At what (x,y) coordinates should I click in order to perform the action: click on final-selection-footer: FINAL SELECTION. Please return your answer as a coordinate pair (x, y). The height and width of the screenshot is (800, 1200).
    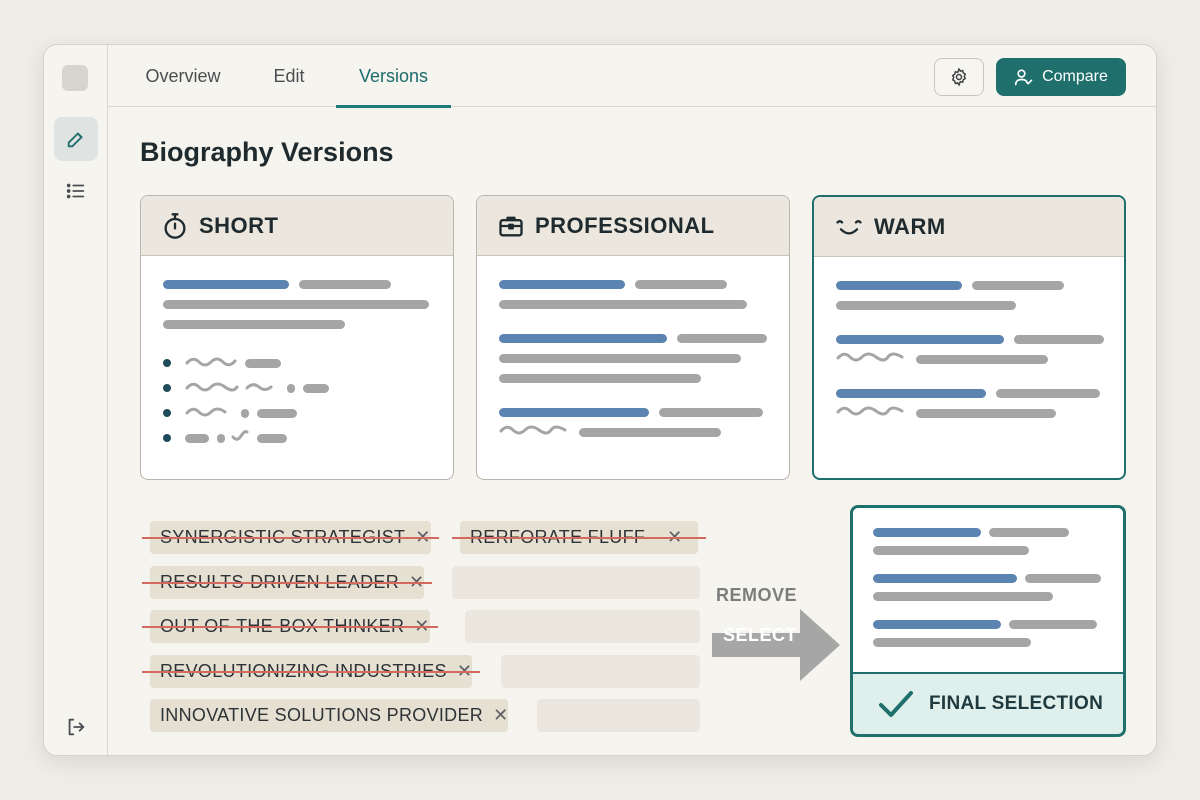
    Looking at the image, I should click on (988, 703).